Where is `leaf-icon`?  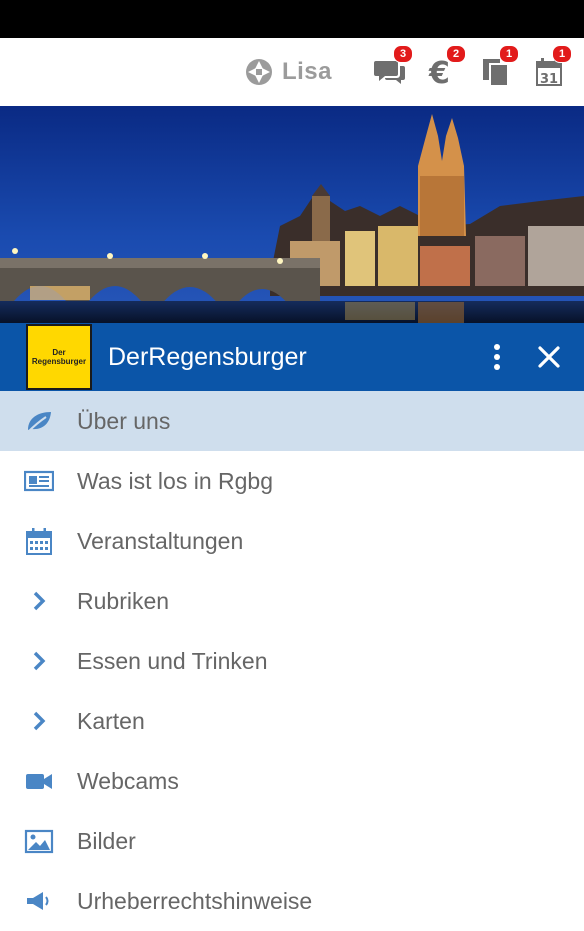
leaf-icon is located at coordinates (39, 421).